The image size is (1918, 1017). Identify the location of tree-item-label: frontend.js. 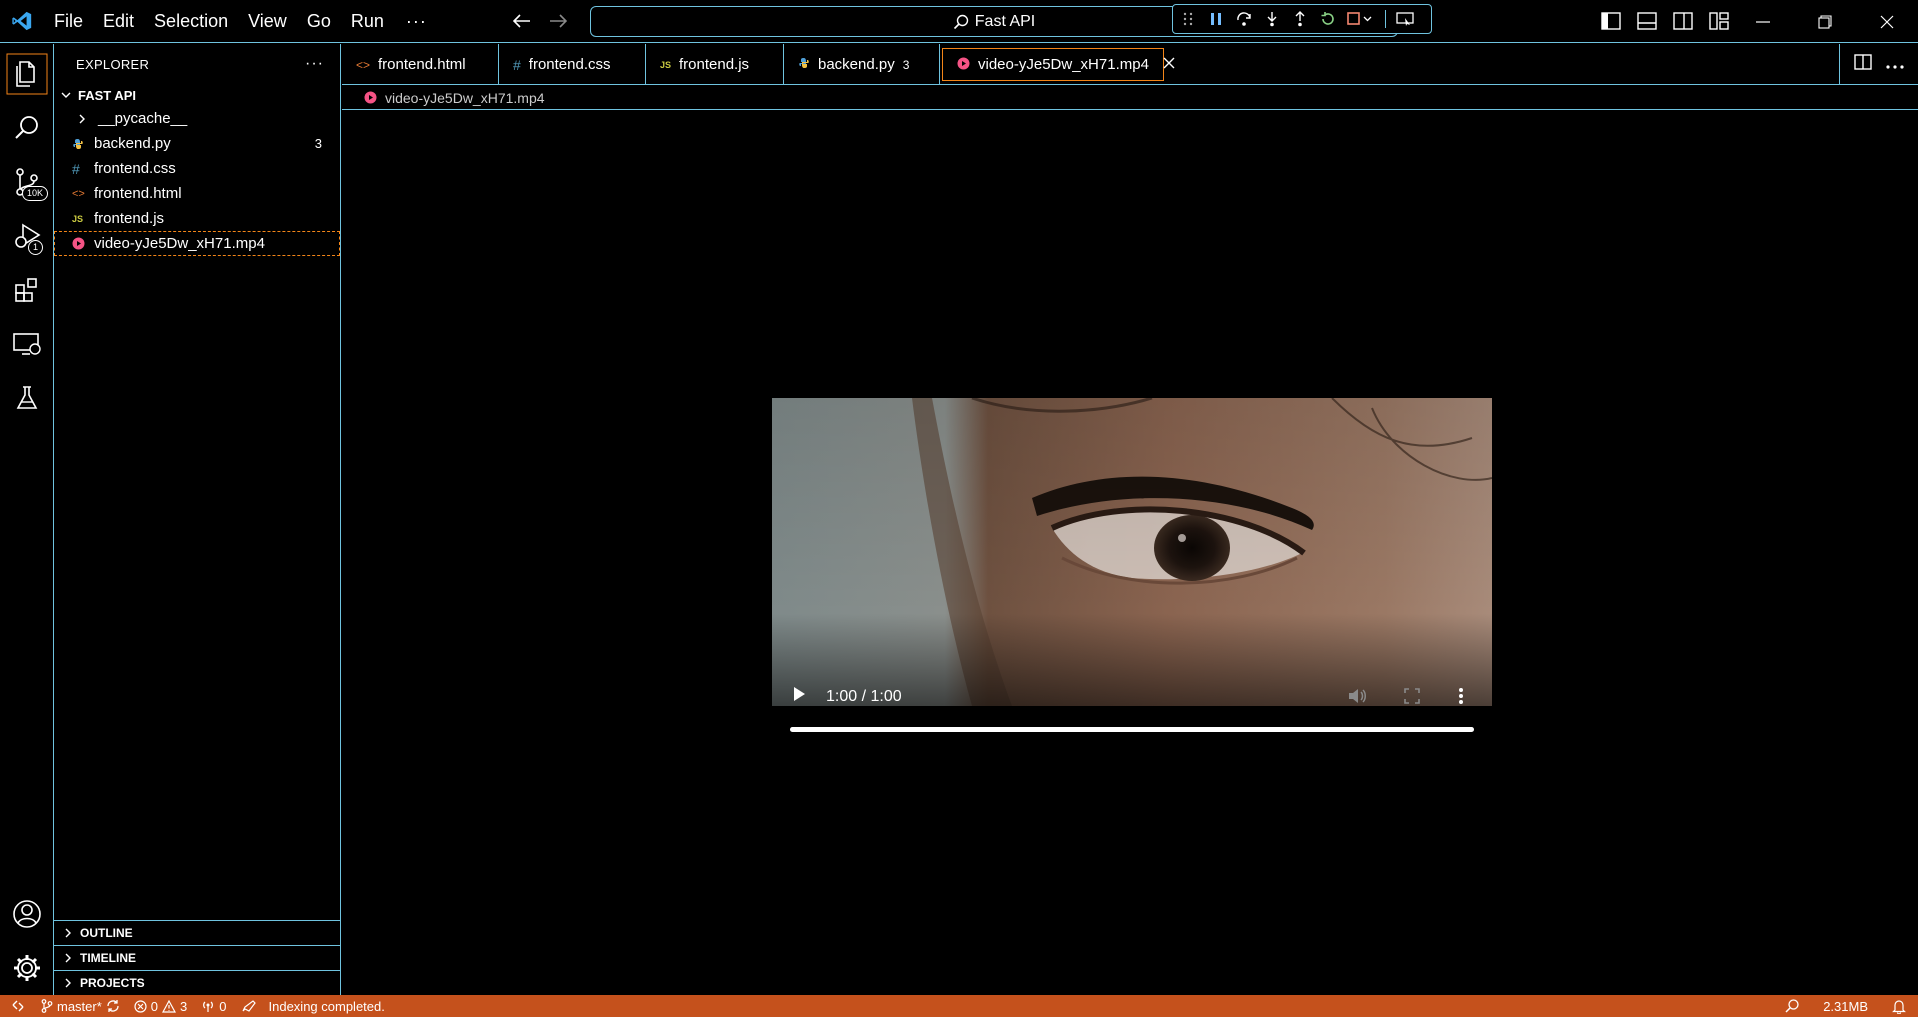
(129, 218).